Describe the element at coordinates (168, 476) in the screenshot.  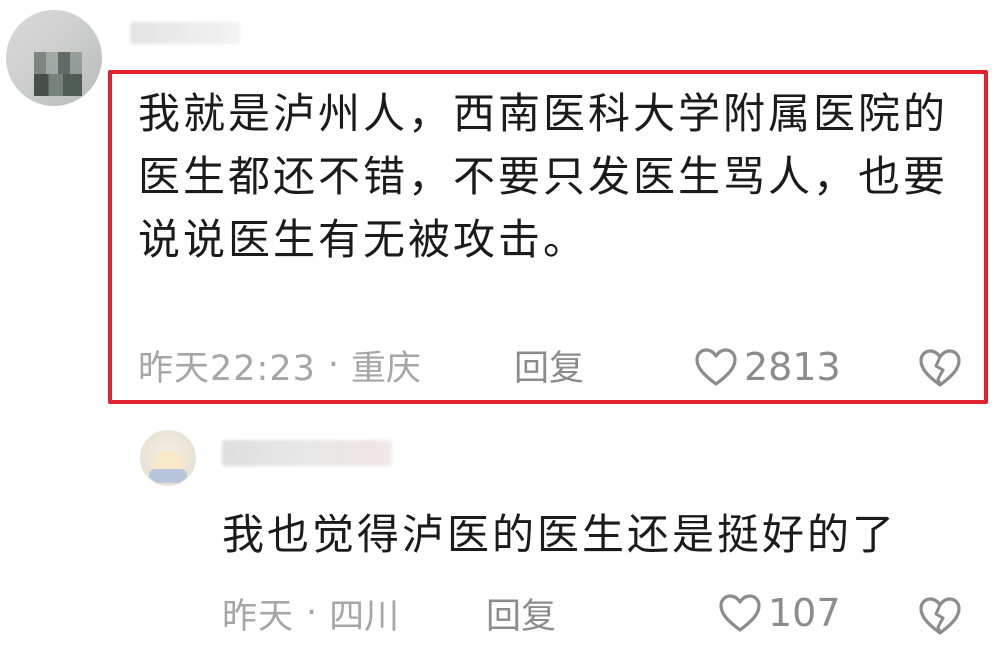
I see `avatar-clothing` at that location.